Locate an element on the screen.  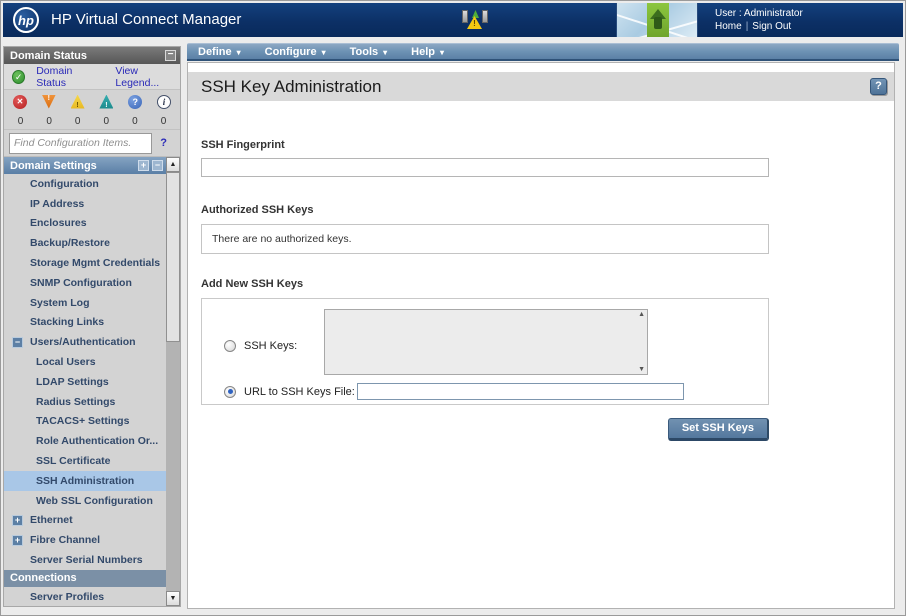
warning-triangle-icon: ! is located at coordinates (474, 22).